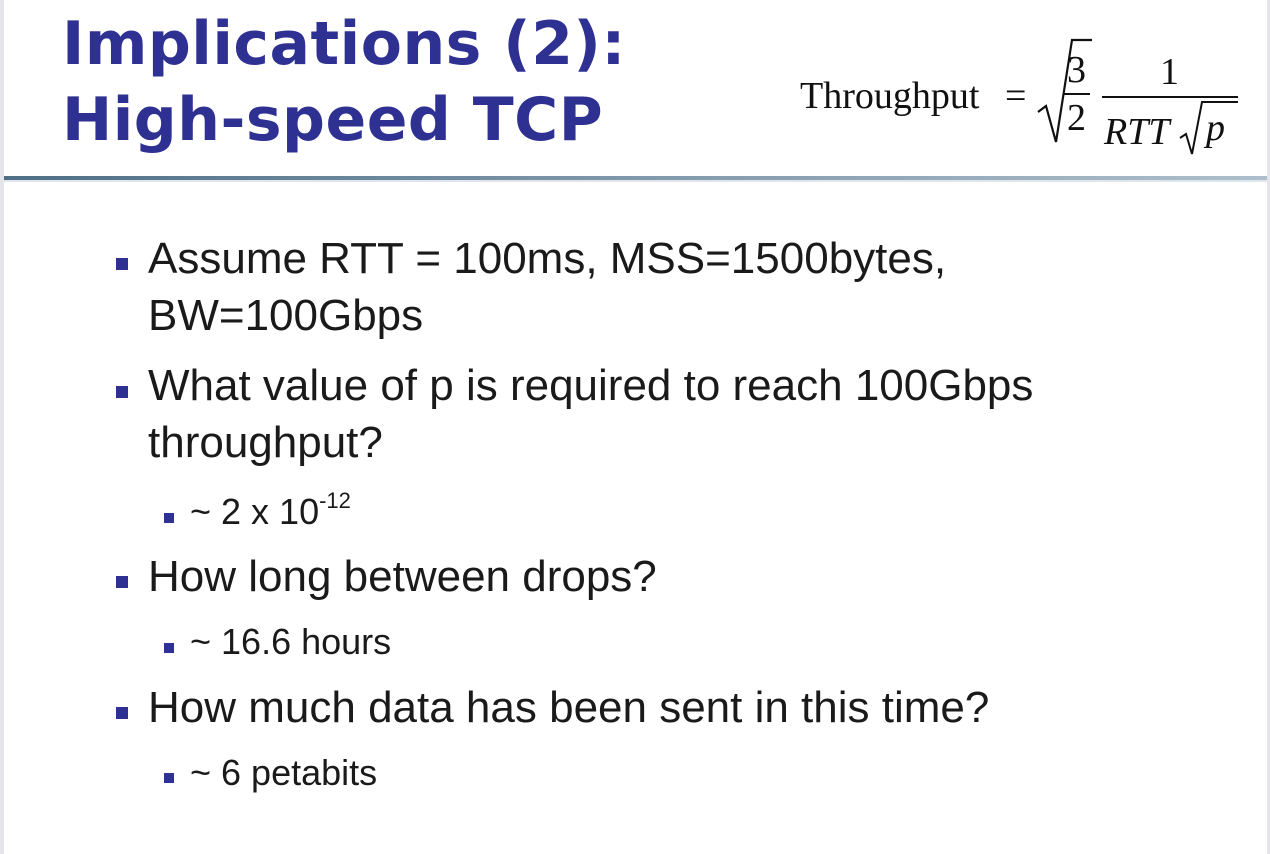 Image resolution: width=1270 pixels, height=854 pixels. What do you see at coordinates (1076, 70) in the screenshot?
I see `formula-frac1-num: 3` at bounding box center [1076, 70].